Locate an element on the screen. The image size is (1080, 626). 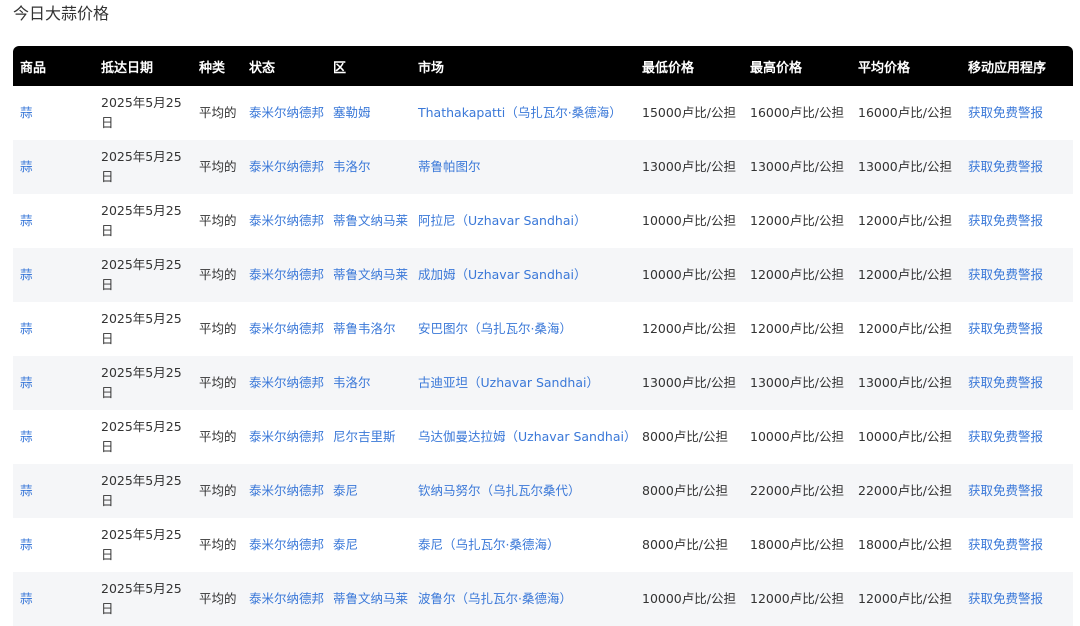
header-district: 区 is located at coordinates (368, 66).